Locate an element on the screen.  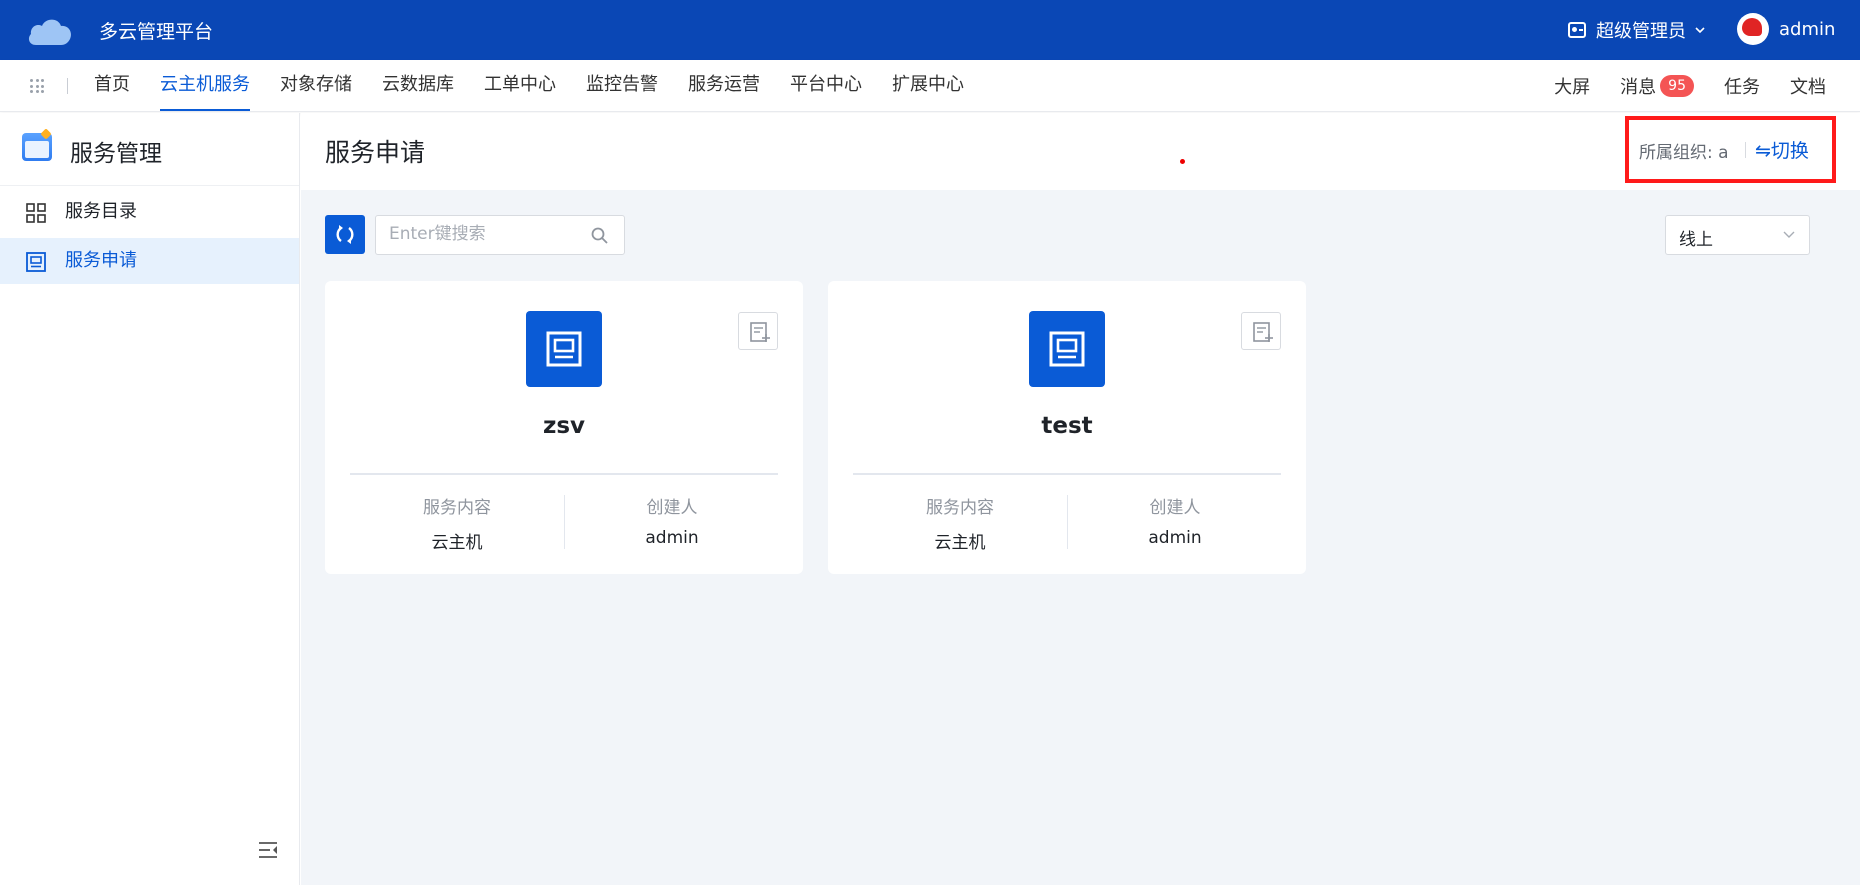
status-select-value: 线上 is located at coordinates (1696, 240).